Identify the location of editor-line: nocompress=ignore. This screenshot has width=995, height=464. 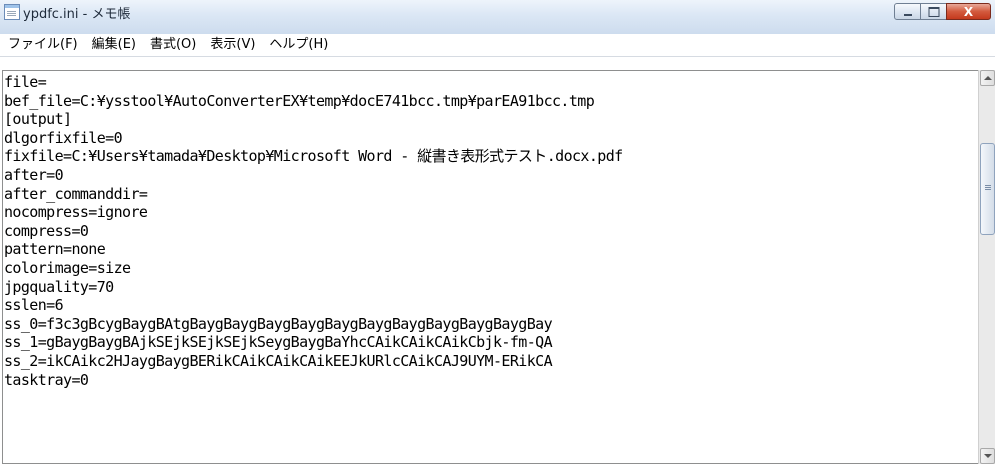
(76, 212).